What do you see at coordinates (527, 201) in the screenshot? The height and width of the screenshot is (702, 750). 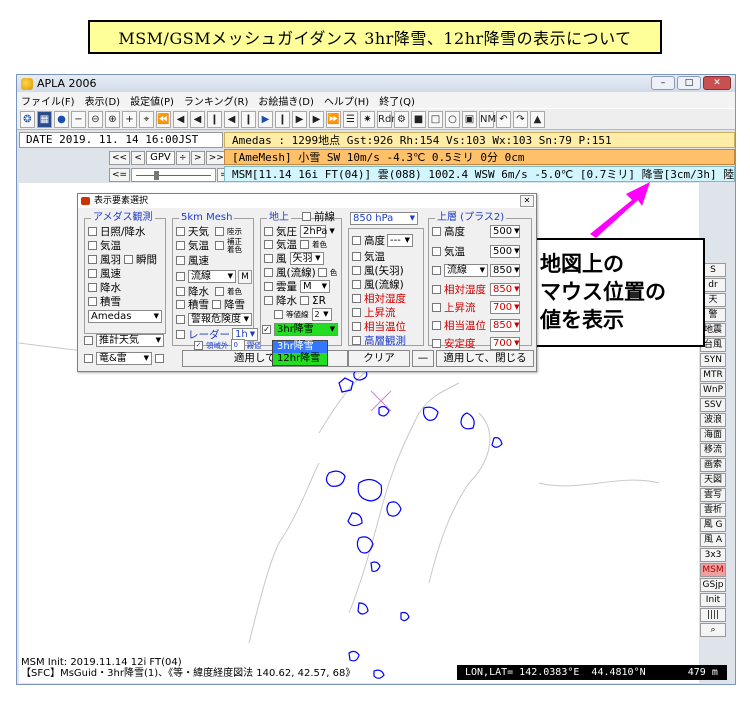 I see `dialog-close-icon: ✕` at bounding box center [527, 201].